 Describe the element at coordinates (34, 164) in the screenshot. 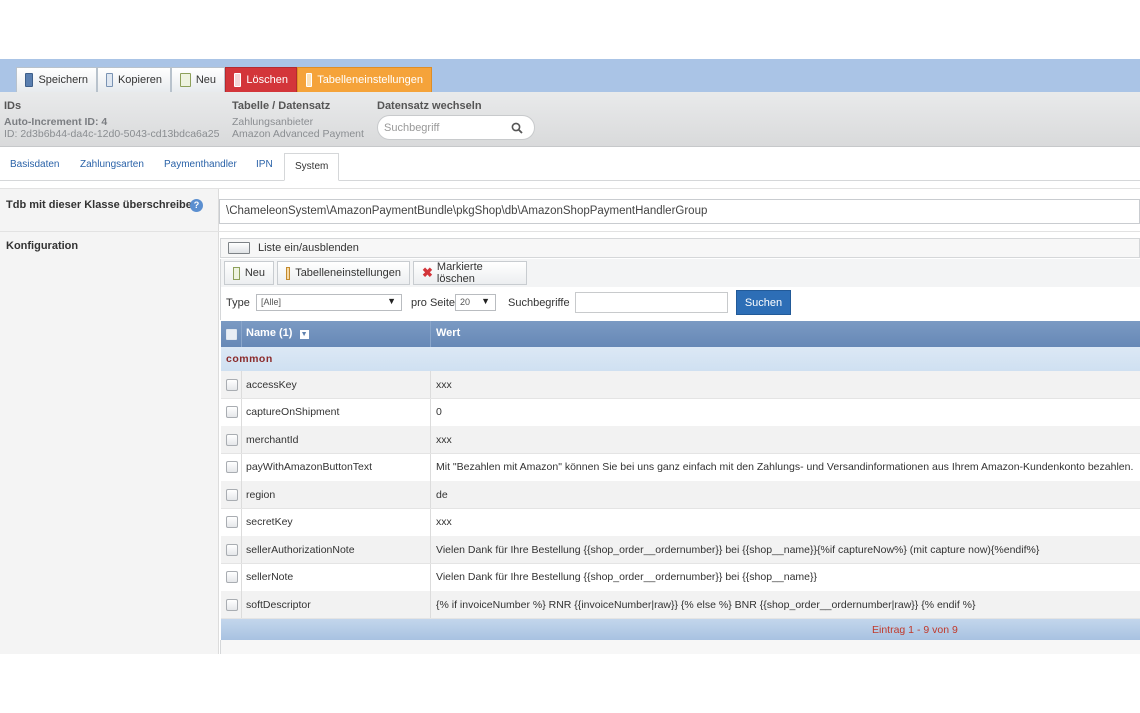

I see `tab-basisdaten: Basisdaten` at that location.